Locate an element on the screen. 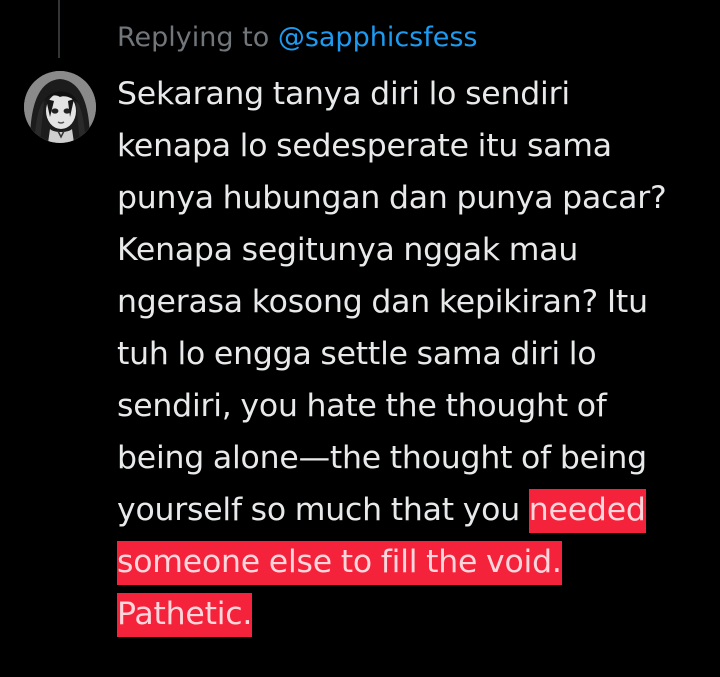 This screenshot has width=720, height=677. tweet-text-line: being alone—the thought of being is located at coordinates (382, 458).